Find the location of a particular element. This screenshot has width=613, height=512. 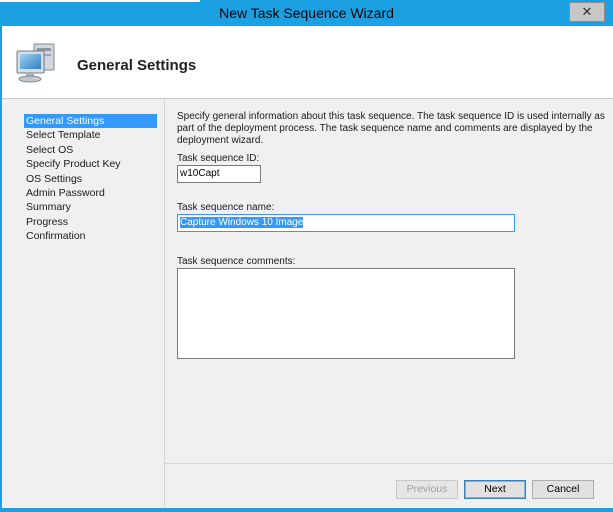

window-frame-bottom is located at coordinates (306, 510).